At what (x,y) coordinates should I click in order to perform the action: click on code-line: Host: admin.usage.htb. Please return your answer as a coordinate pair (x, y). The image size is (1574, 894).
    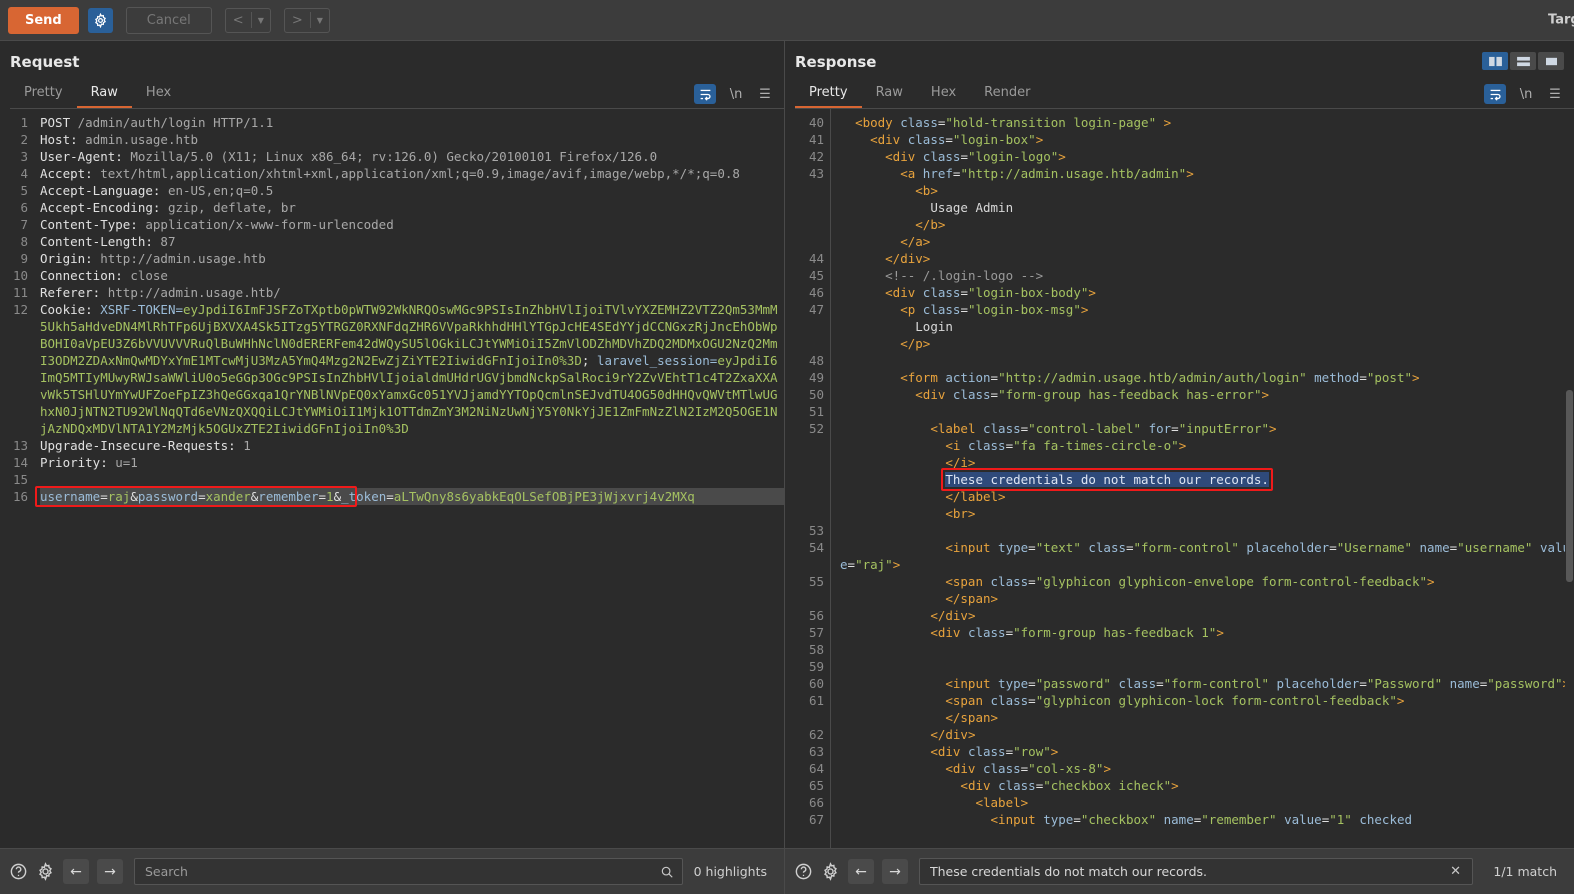
    Looking at the image, I should click on (412, 139).